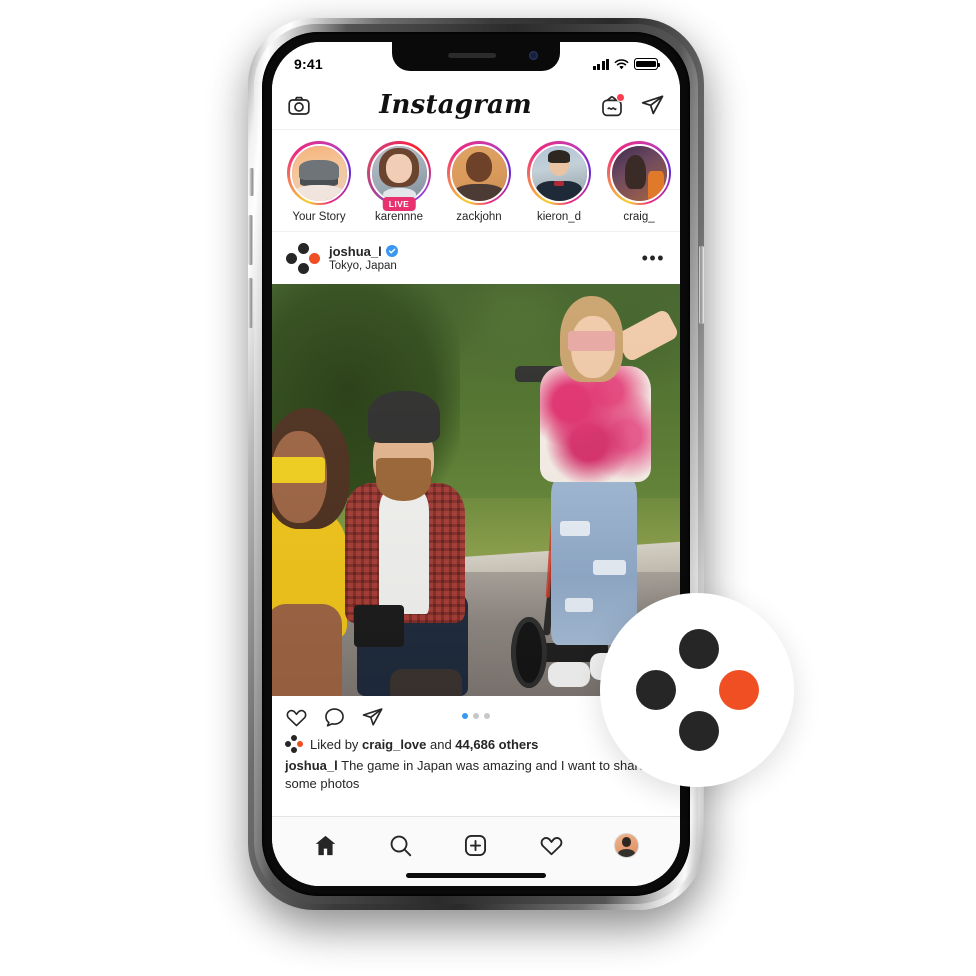  I want to click on story-item-karennne: LIVE karennne, so click(399, 182).